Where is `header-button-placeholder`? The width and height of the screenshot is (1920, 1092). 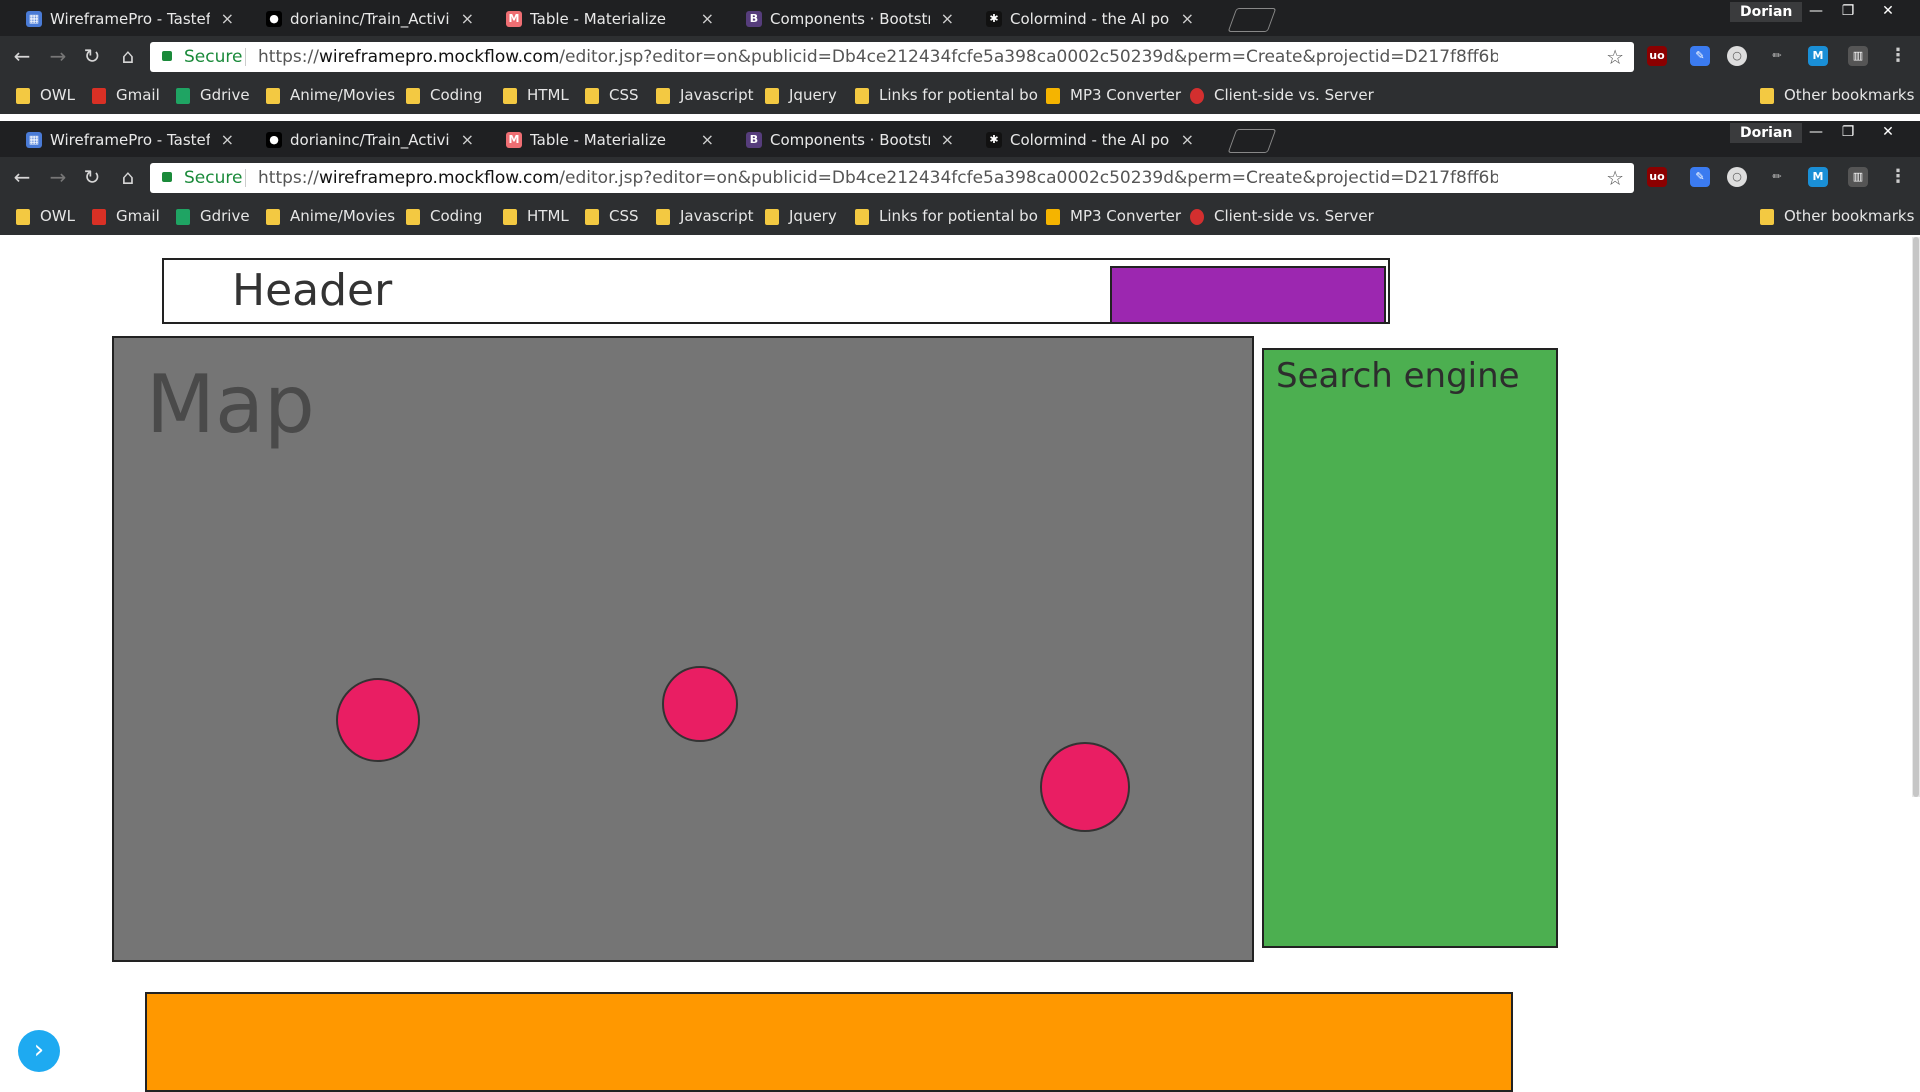
header-button-placeholder is located at coordinates (1248, 295).